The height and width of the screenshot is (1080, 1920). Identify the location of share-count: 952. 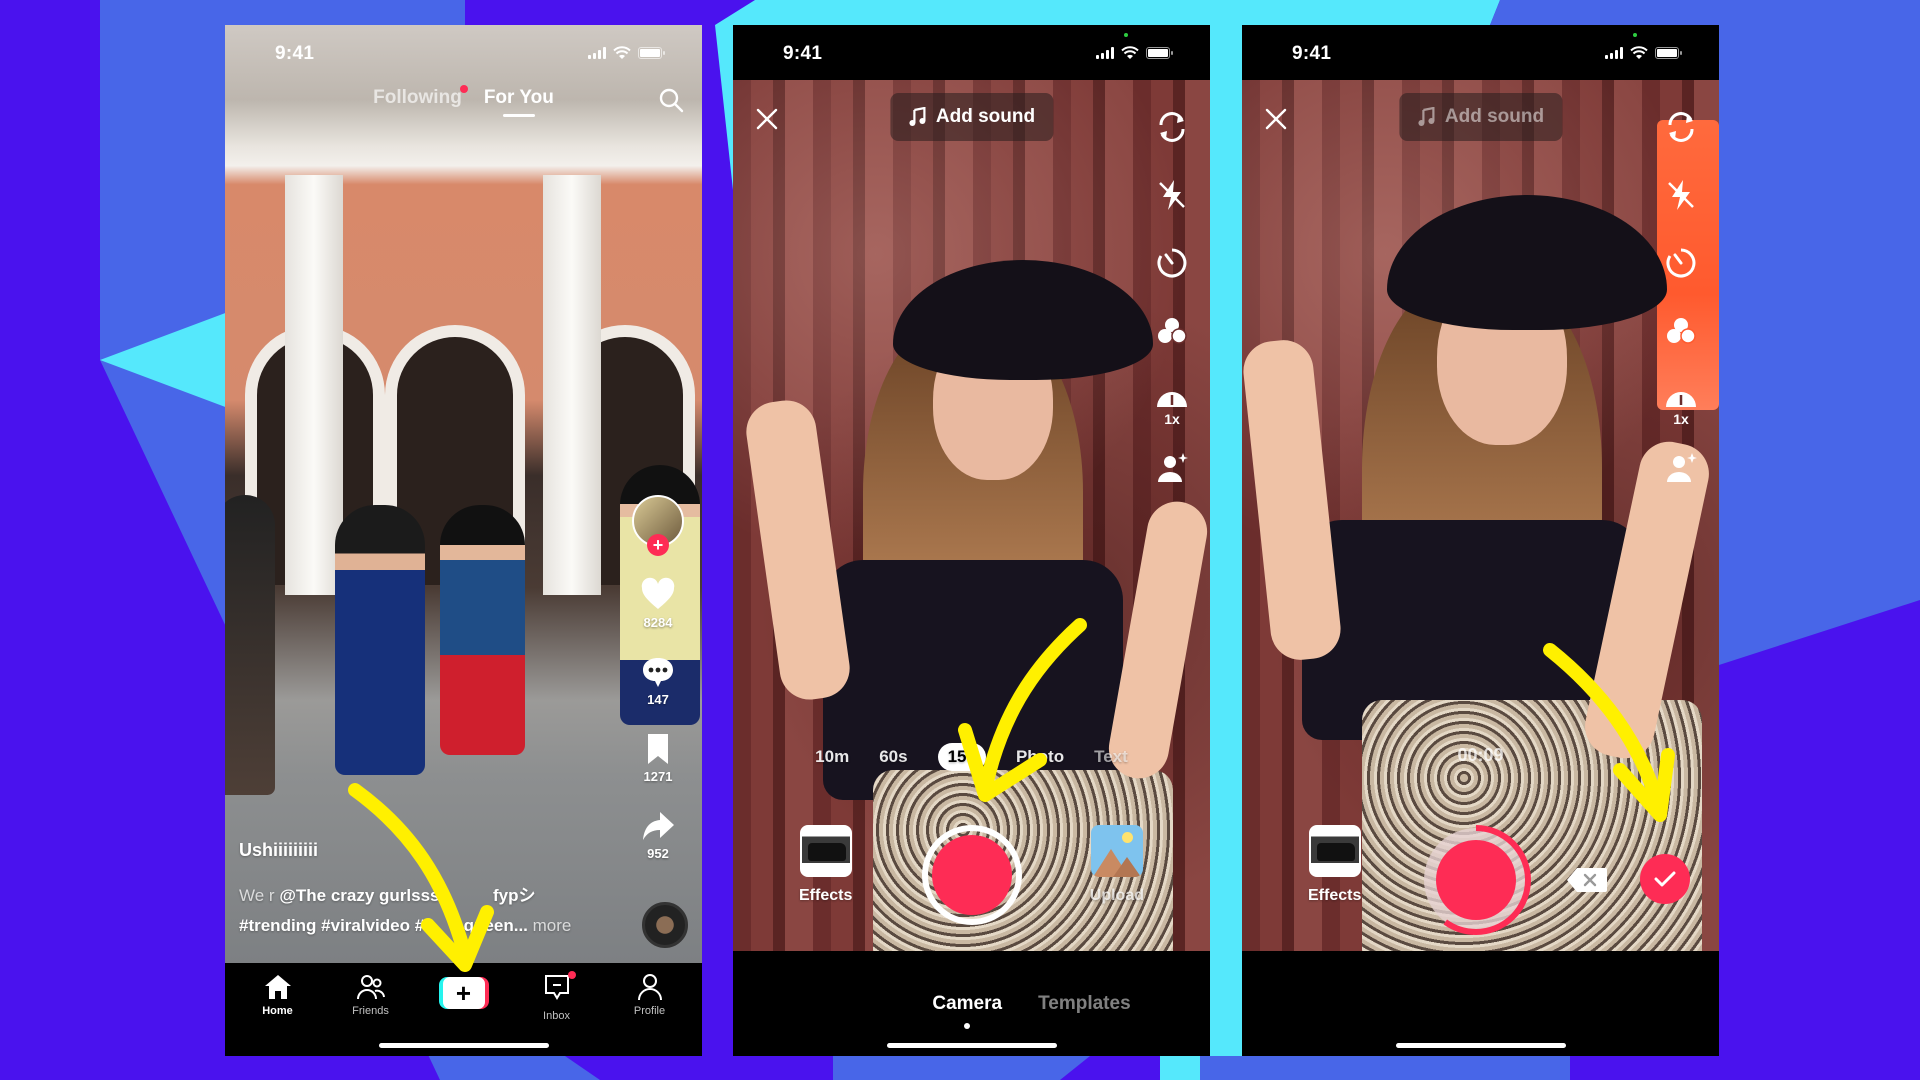
(658, 853).